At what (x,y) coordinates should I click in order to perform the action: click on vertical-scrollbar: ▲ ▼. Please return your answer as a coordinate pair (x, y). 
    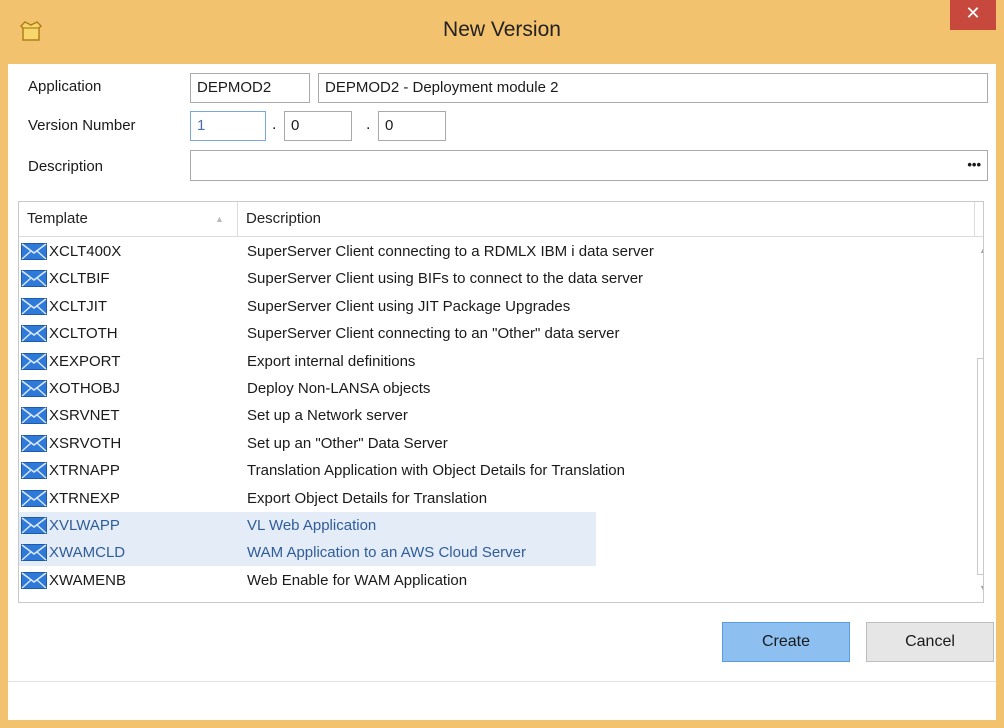
    Looking at the image, I should click on (978, 419).